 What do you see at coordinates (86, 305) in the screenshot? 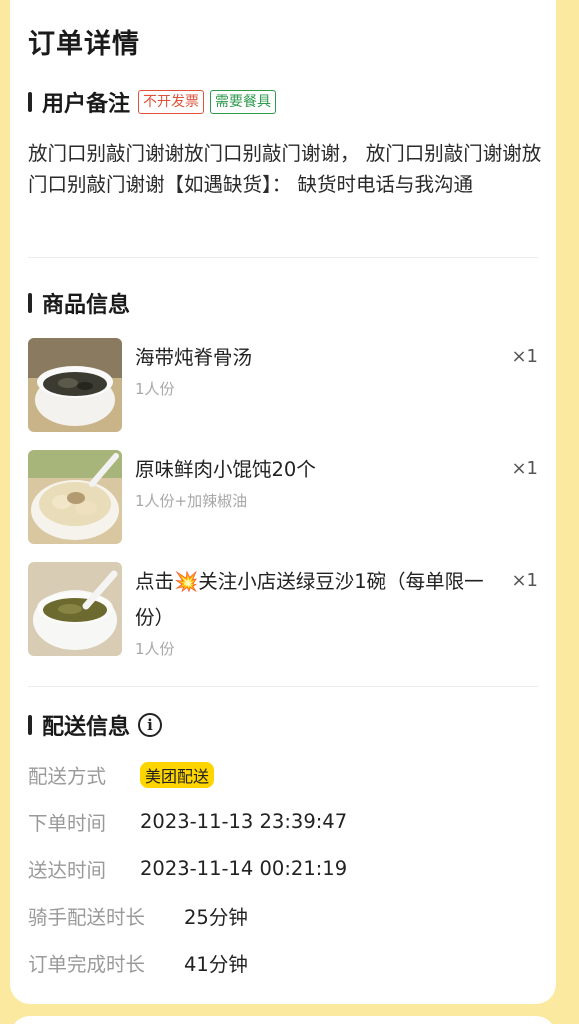
I see `goods-heading: 商品信息` at bounding box center [86, 305].